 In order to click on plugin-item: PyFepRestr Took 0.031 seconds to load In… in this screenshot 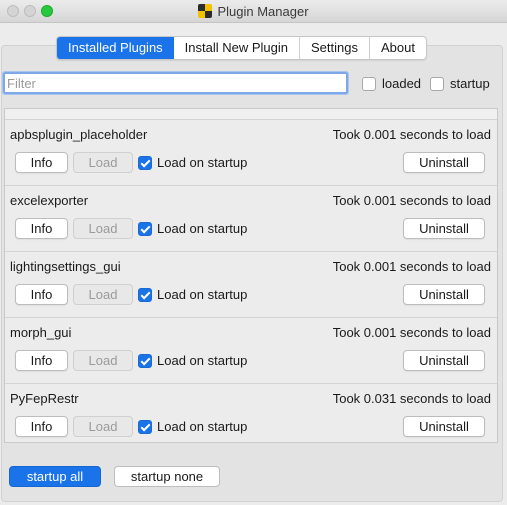, I will do `click(251, 412)`.